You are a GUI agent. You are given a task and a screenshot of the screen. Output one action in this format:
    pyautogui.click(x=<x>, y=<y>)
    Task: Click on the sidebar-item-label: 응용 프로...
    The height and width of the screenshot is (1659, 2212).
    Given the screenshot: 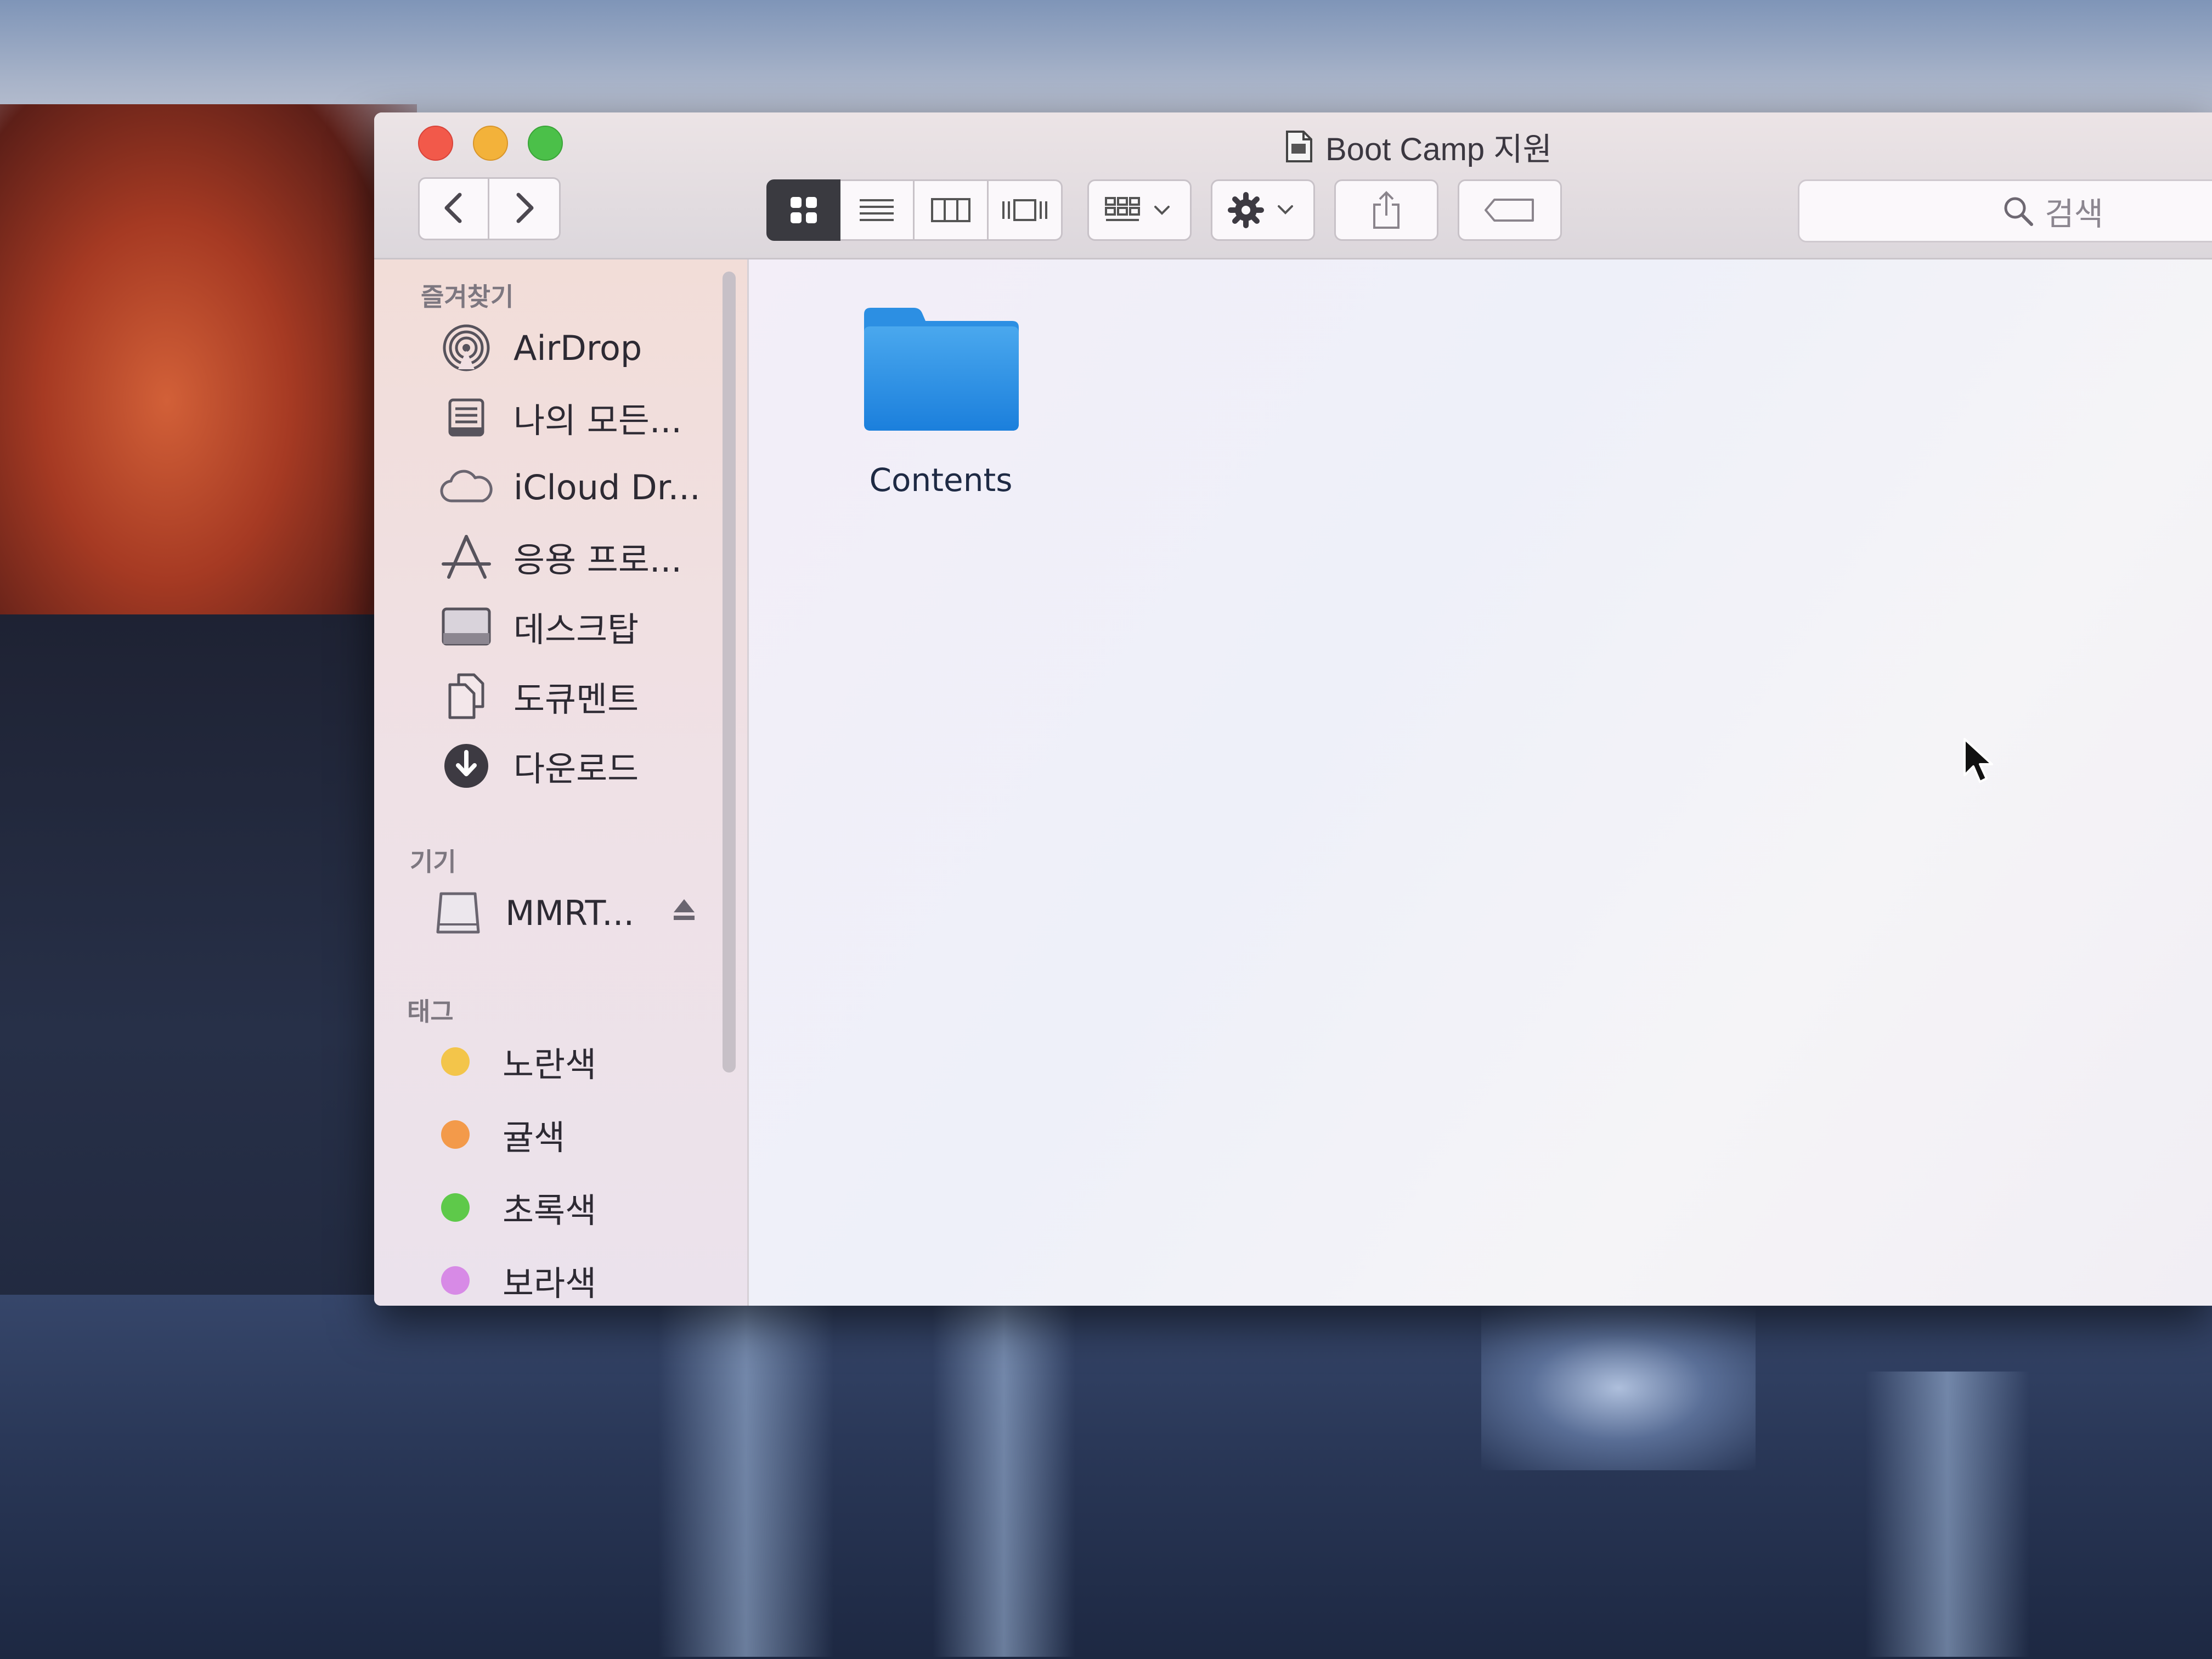 What is the action you would take?
    pyautogui.click(x=598, y=560)
    